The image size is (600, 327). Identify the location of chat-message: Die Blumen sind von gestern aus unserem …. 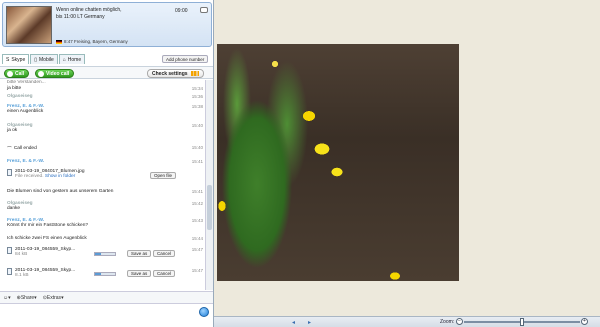
(105, 191).